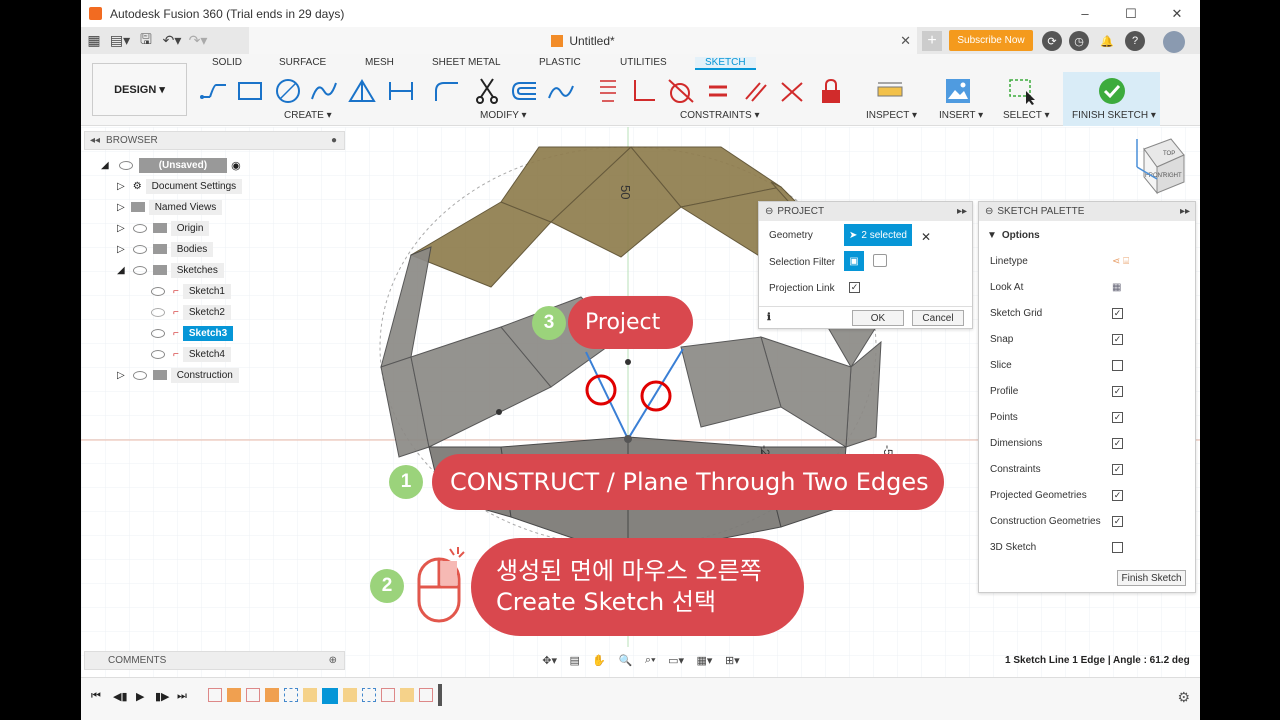  I want to click on timeline-marker-icon, so click(440, 695).